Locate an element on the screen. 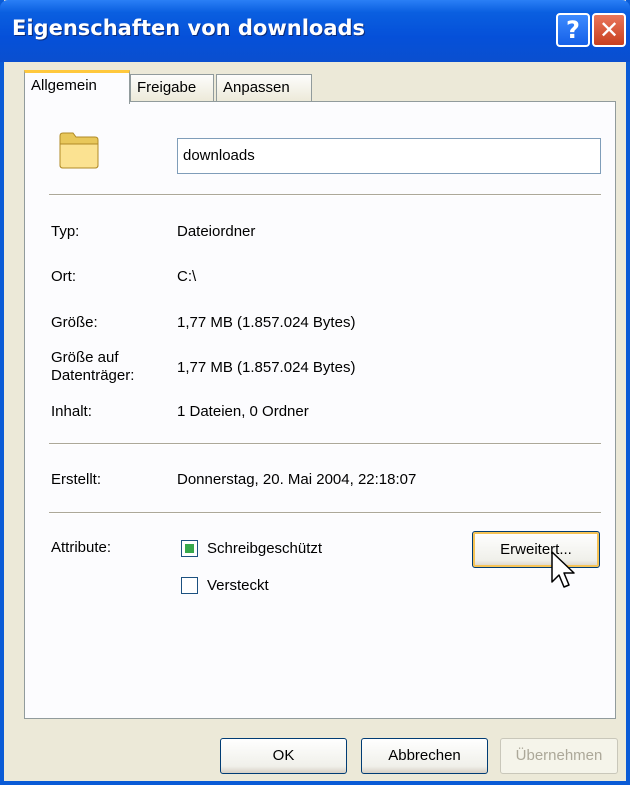 This screenshot has height=785, width=630. ok-button: OK is located at coordinates (283, 756).